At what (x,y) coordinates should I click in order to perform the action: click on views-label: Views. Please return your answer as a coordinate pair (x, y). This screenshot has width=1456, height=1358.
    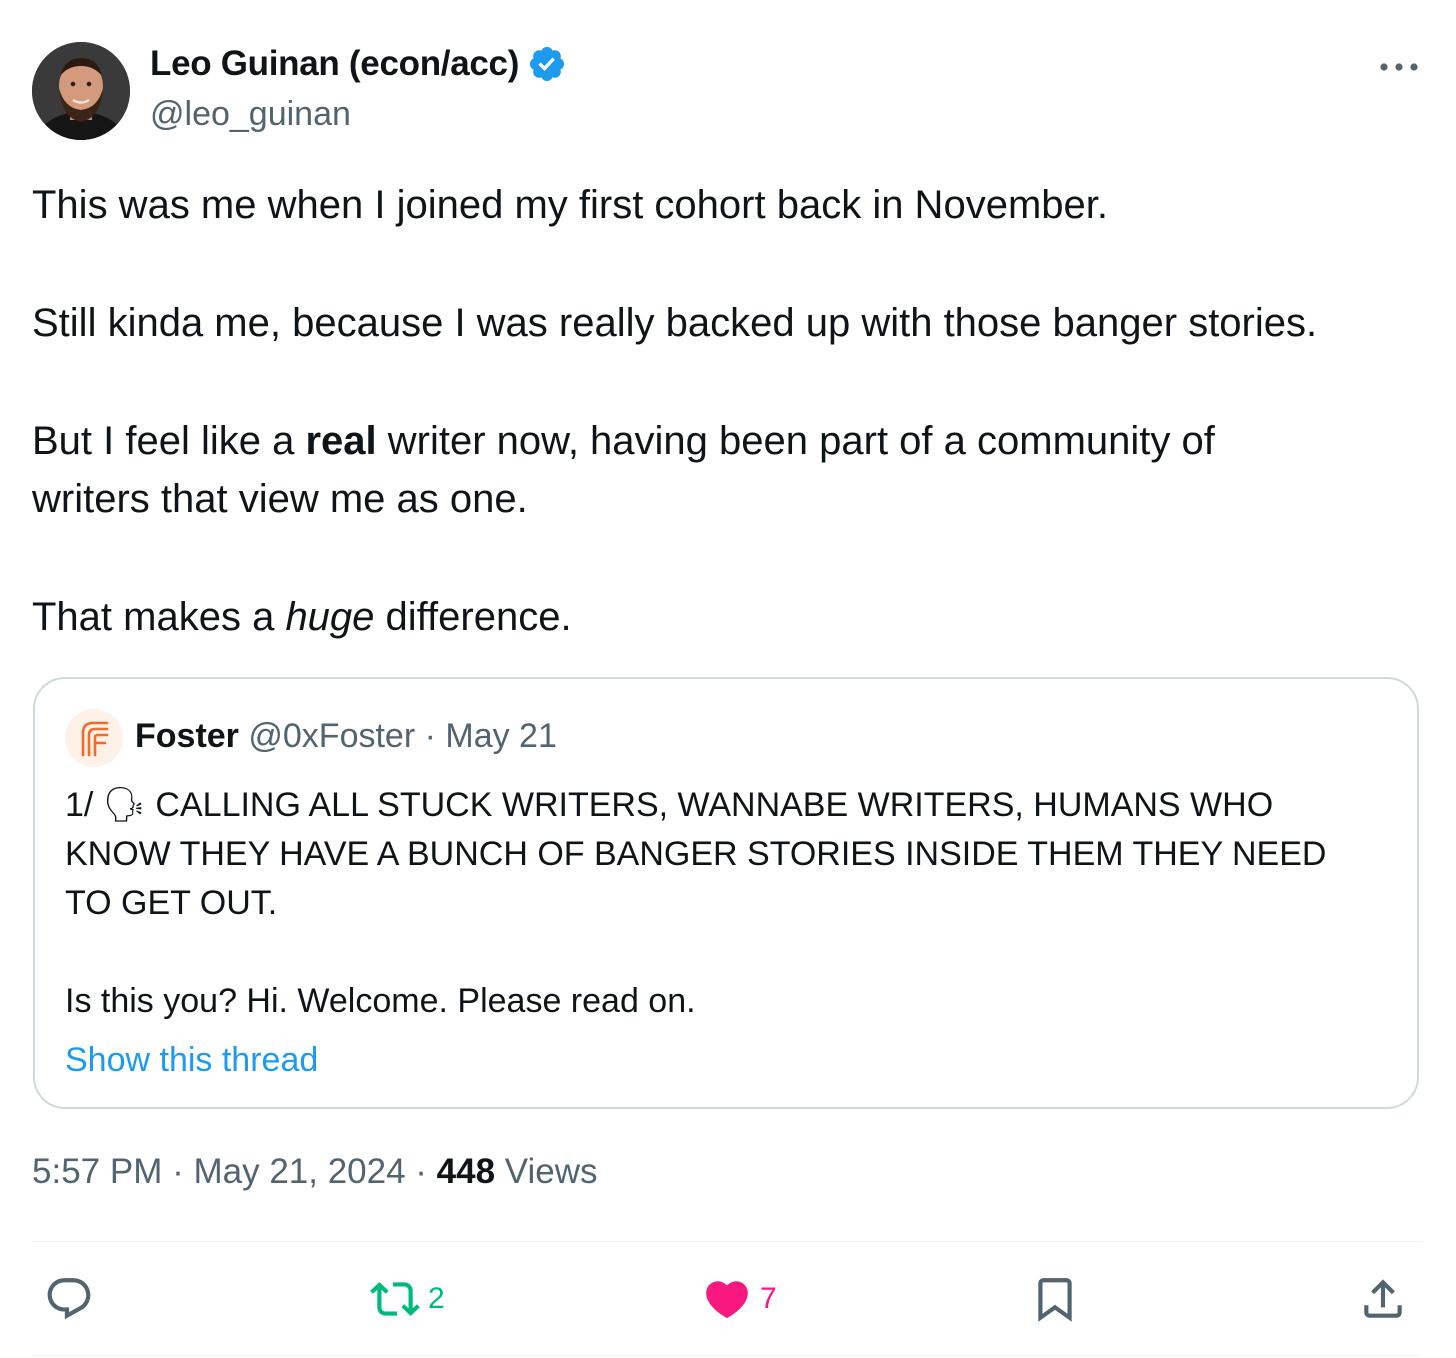
    Looking at the image, I should click on (546, 1171).